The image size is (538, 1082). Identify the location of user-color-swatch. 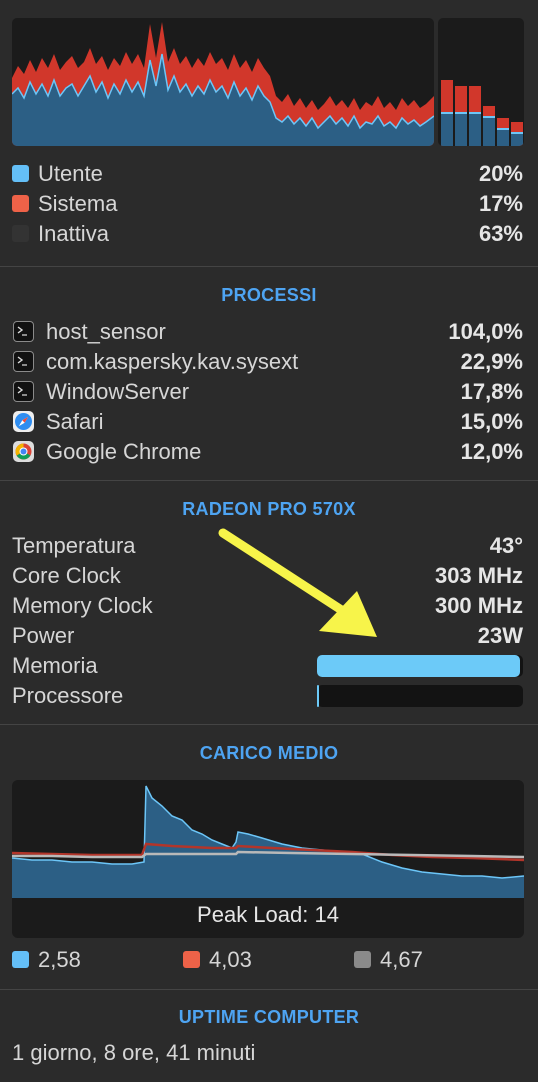
(20, 173).